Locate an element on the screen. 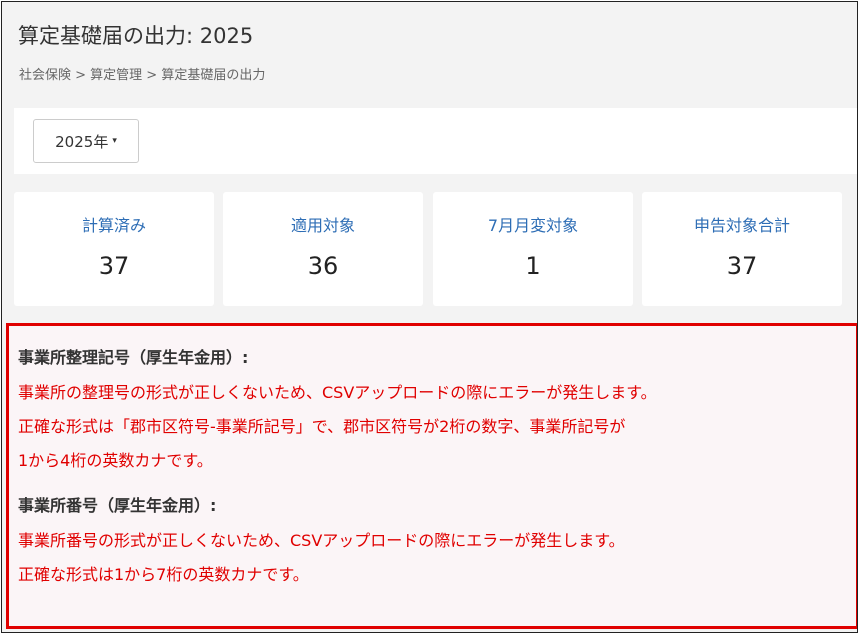 This screenshot has height=634, width=859. year-dropdown: 2025年 ▾ is located at coordinates (86, 141).